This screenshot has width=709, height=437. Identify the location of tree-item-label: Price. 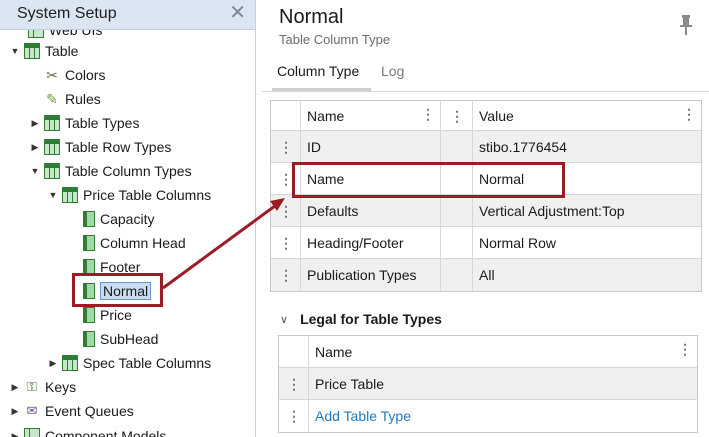
(116, 315).